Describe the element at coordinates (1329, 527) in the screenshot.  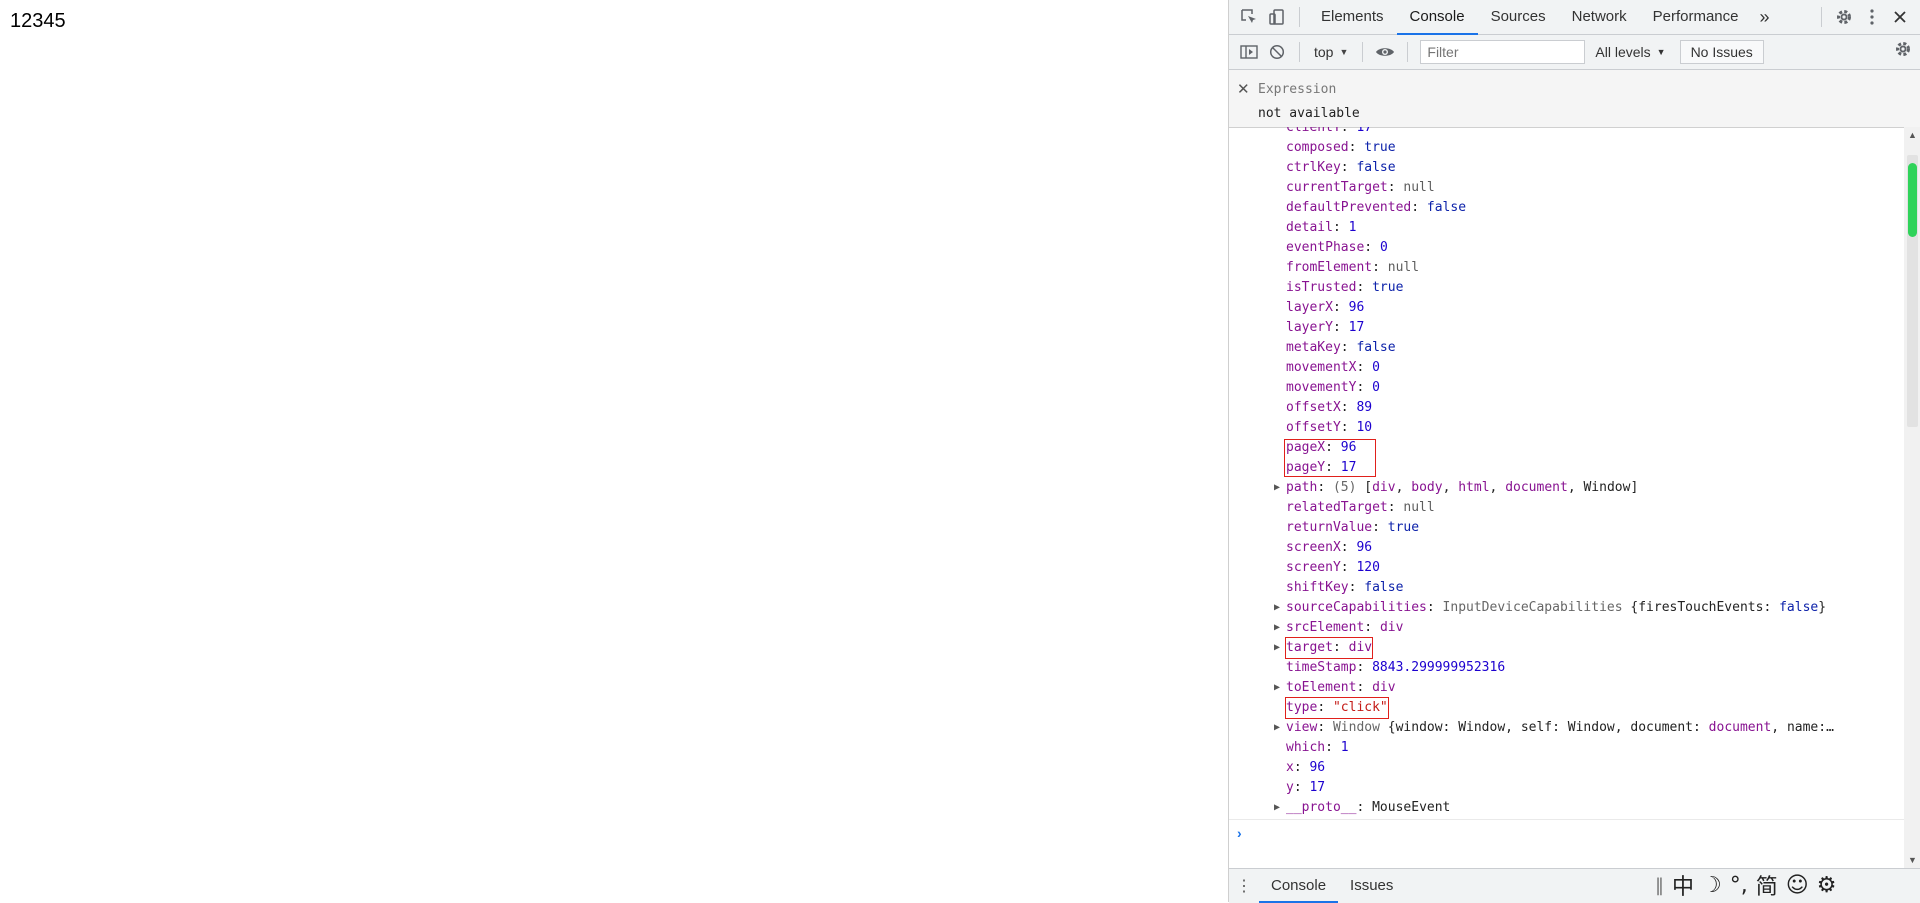
I see `property-key: returnValue` at that location.